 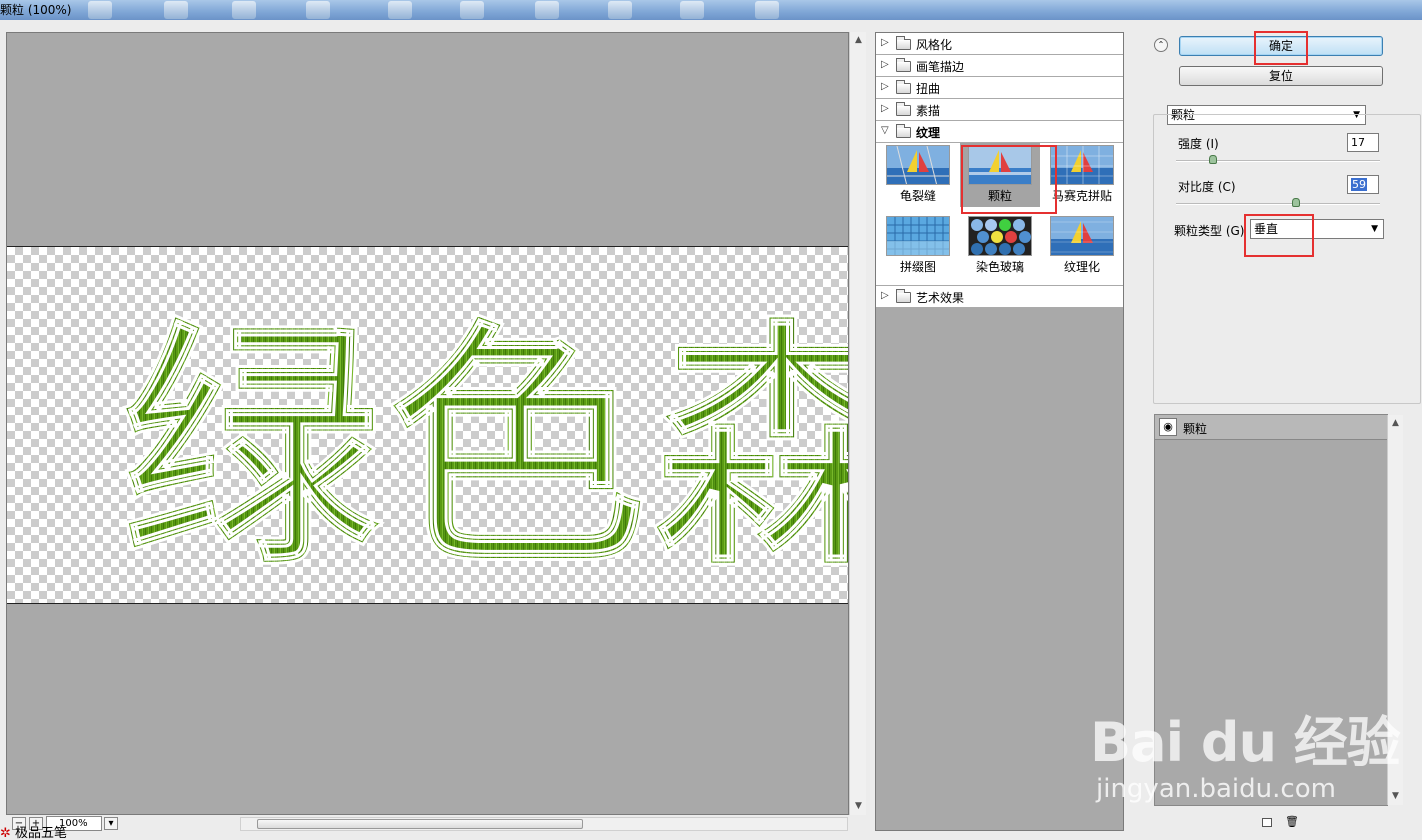 I want to click on preview-bottom-bar: − + 100% ▾ ✲ 极品五笔, so click(x=433, y=827).